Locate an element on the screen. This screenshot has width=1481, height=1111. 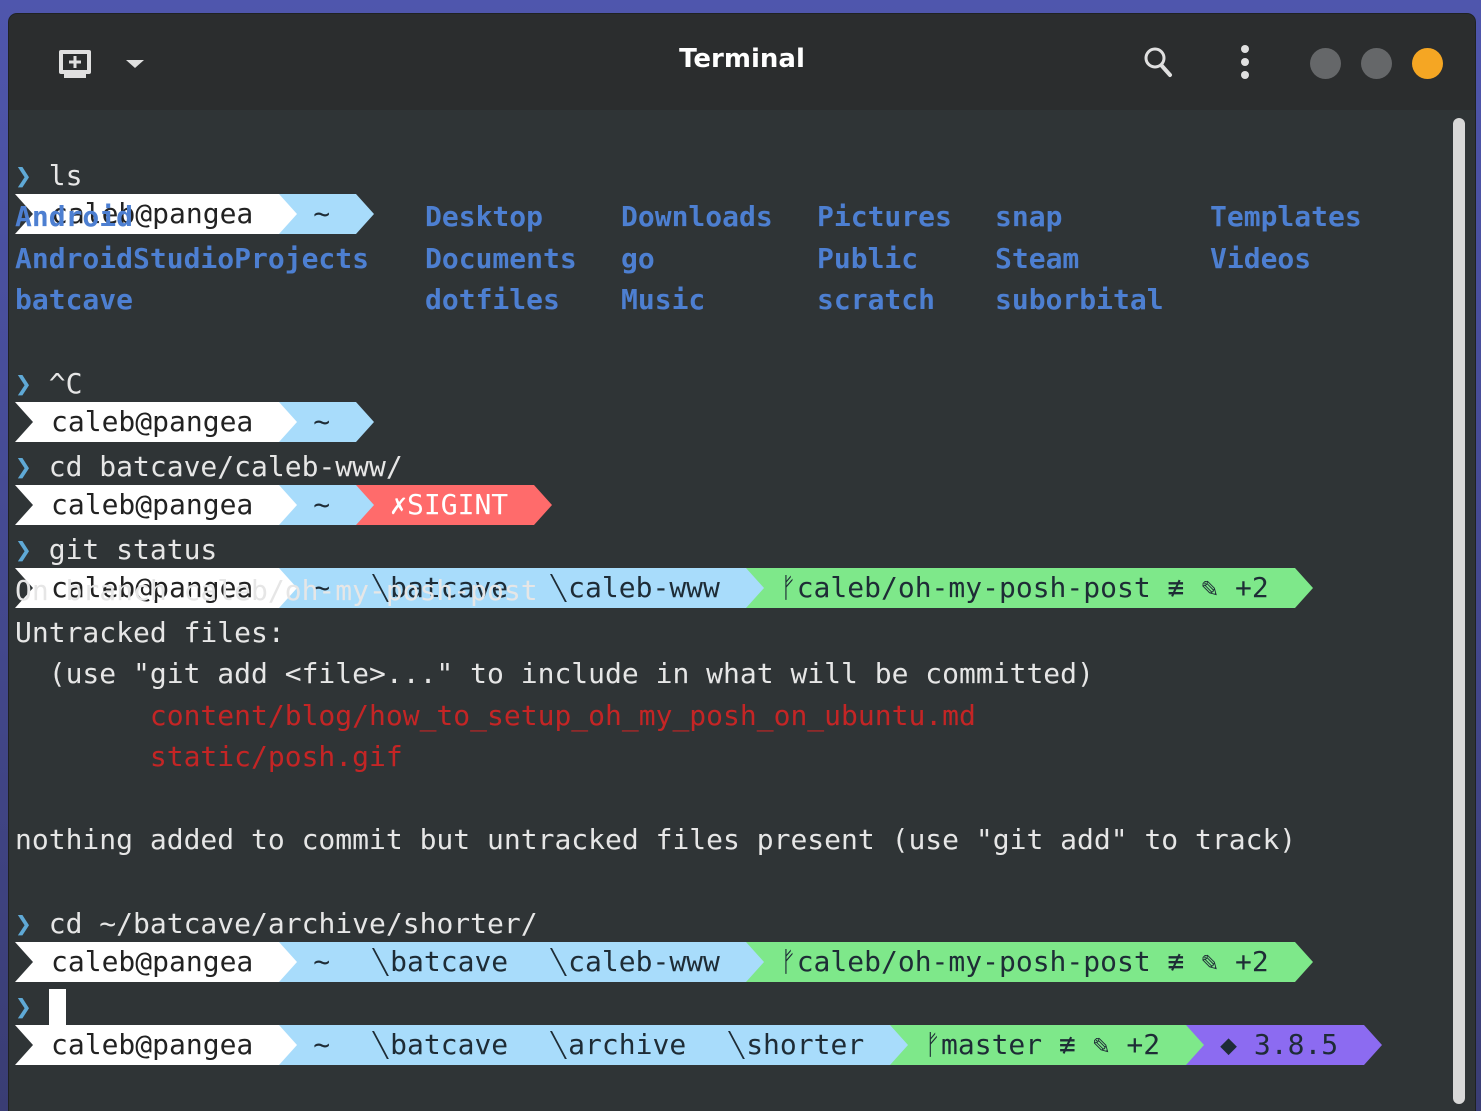
ls-entry: batcave is located at coordinates (74, 299).